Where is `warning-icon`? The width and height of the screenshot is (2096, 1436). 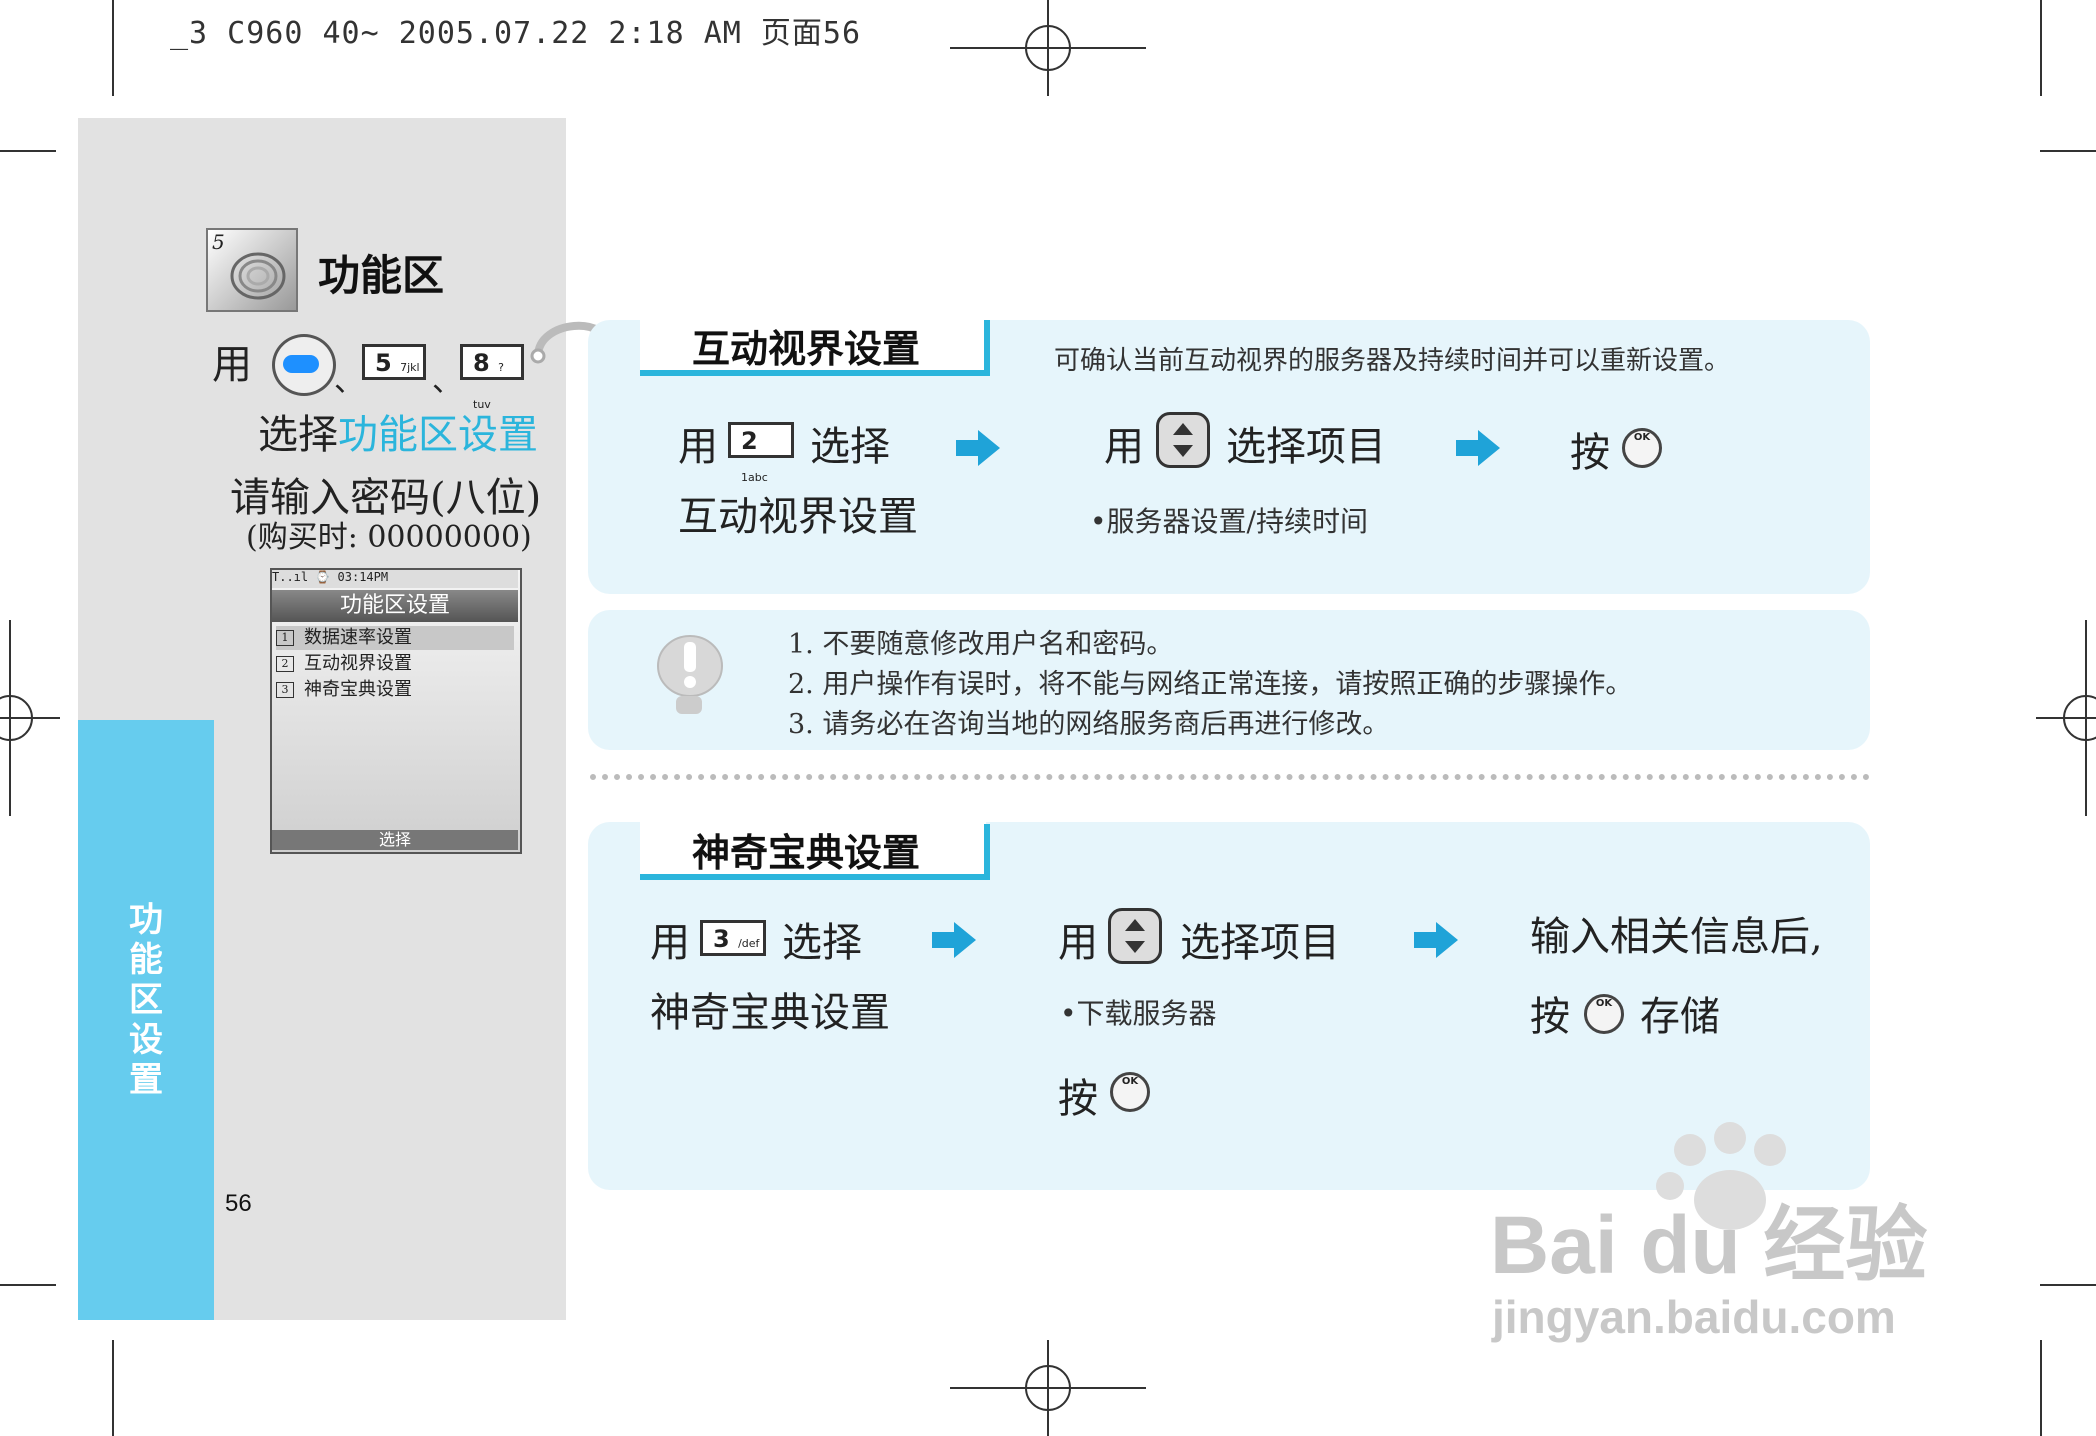
warning-icon is located at coordinates (690, 674).